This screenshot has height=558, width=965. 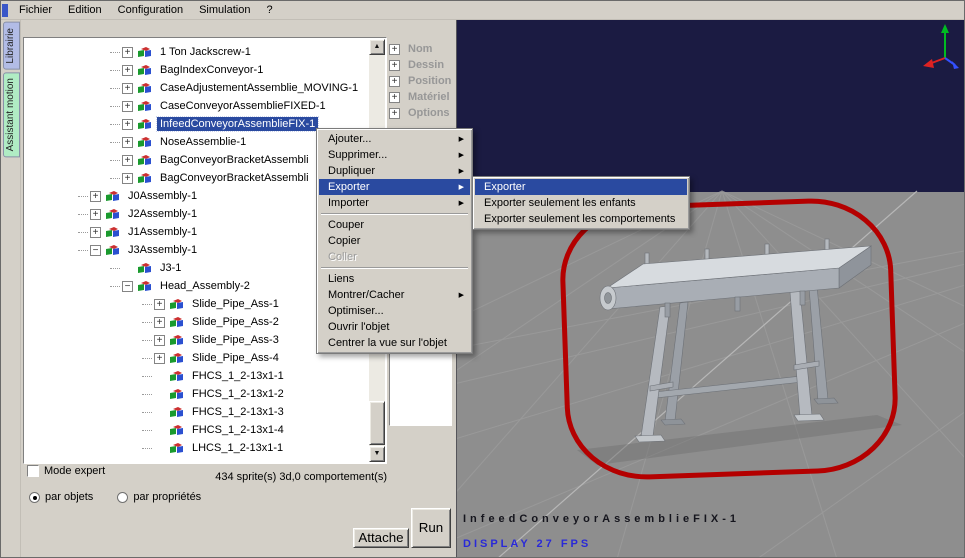 I want to click on radio-off-icon, so click(x=123, y=497).